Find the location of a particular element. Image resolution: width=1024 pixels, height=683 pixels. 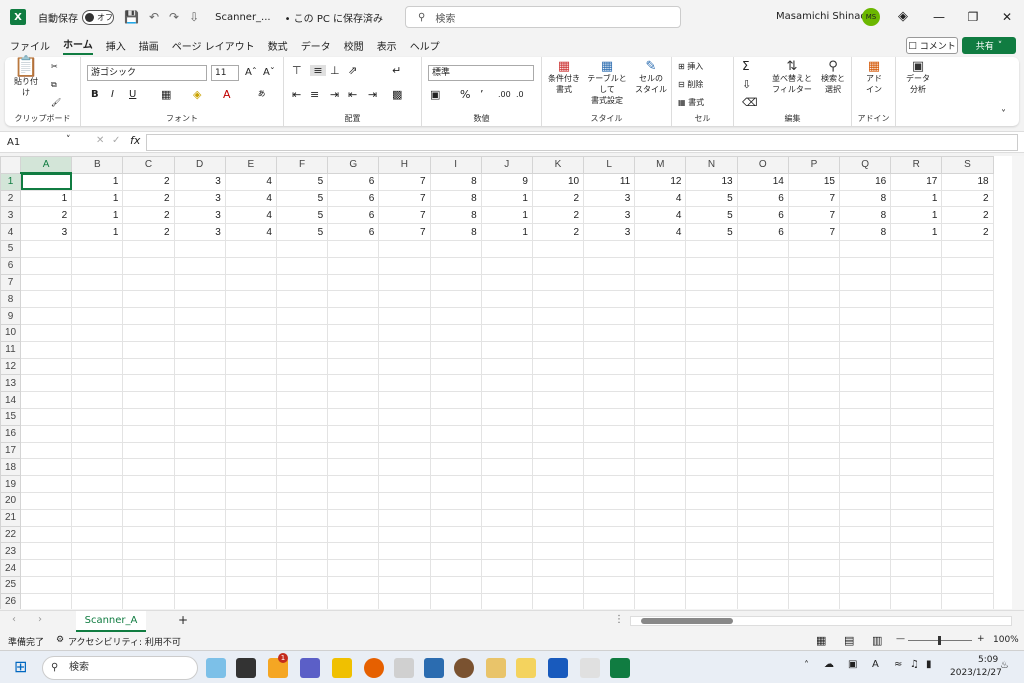

tray-chevron-icon: ˄ is located at coordinates (806, 665).